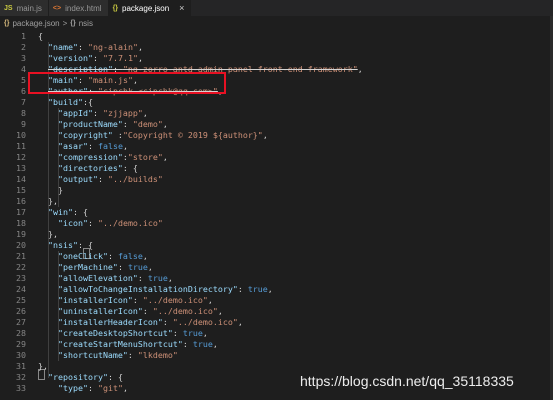 Image resolution: width=553 pixels, height=400 pixels. I want to click on code-token: "nsis", so click(63, 245).